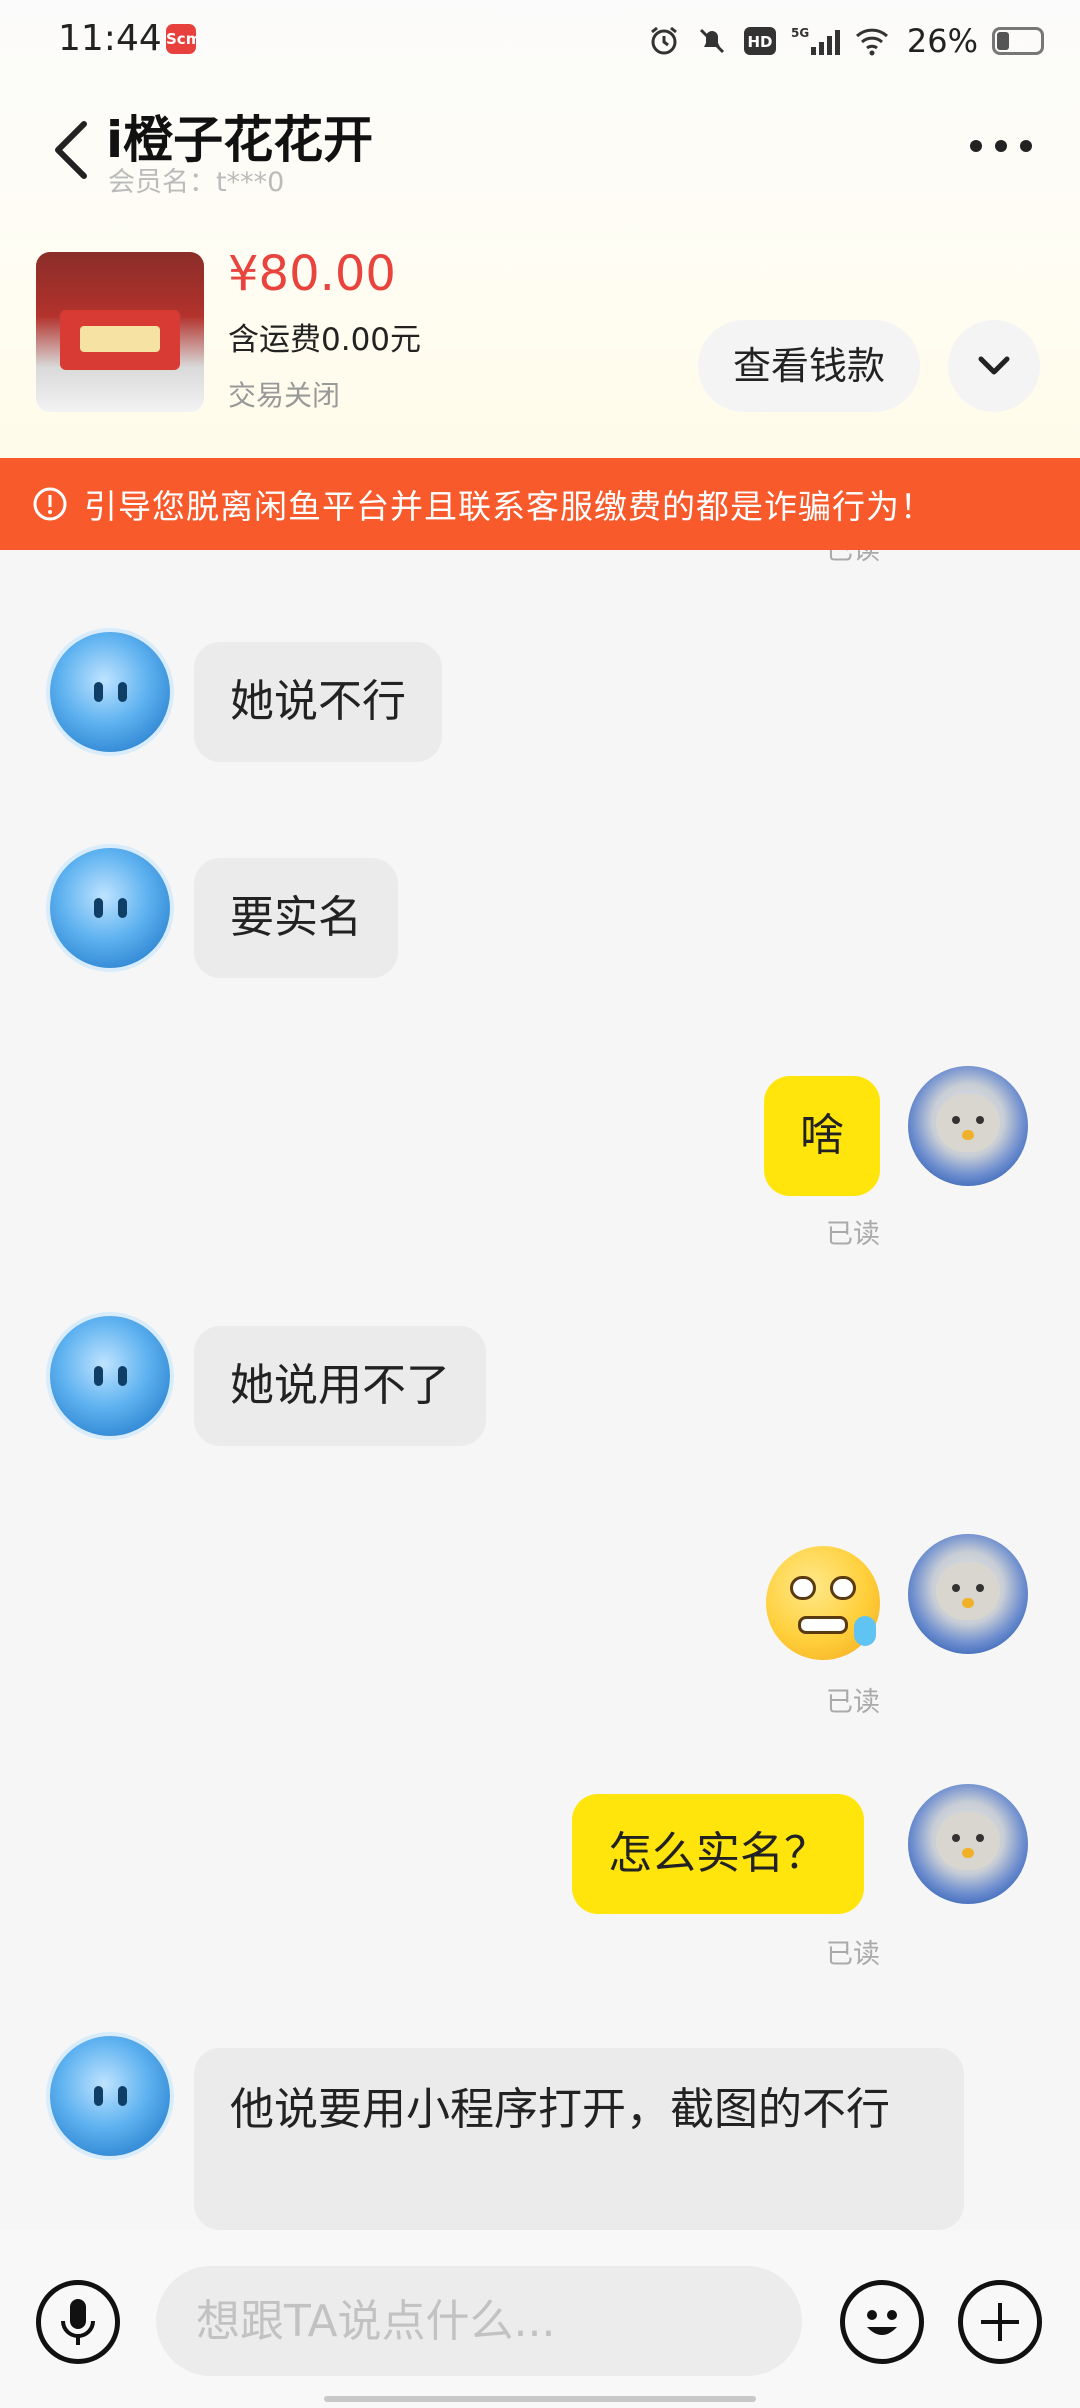 The width and height of the screenshot is (1080, 2408). I want to click on input-bar, so click(540, 2319).